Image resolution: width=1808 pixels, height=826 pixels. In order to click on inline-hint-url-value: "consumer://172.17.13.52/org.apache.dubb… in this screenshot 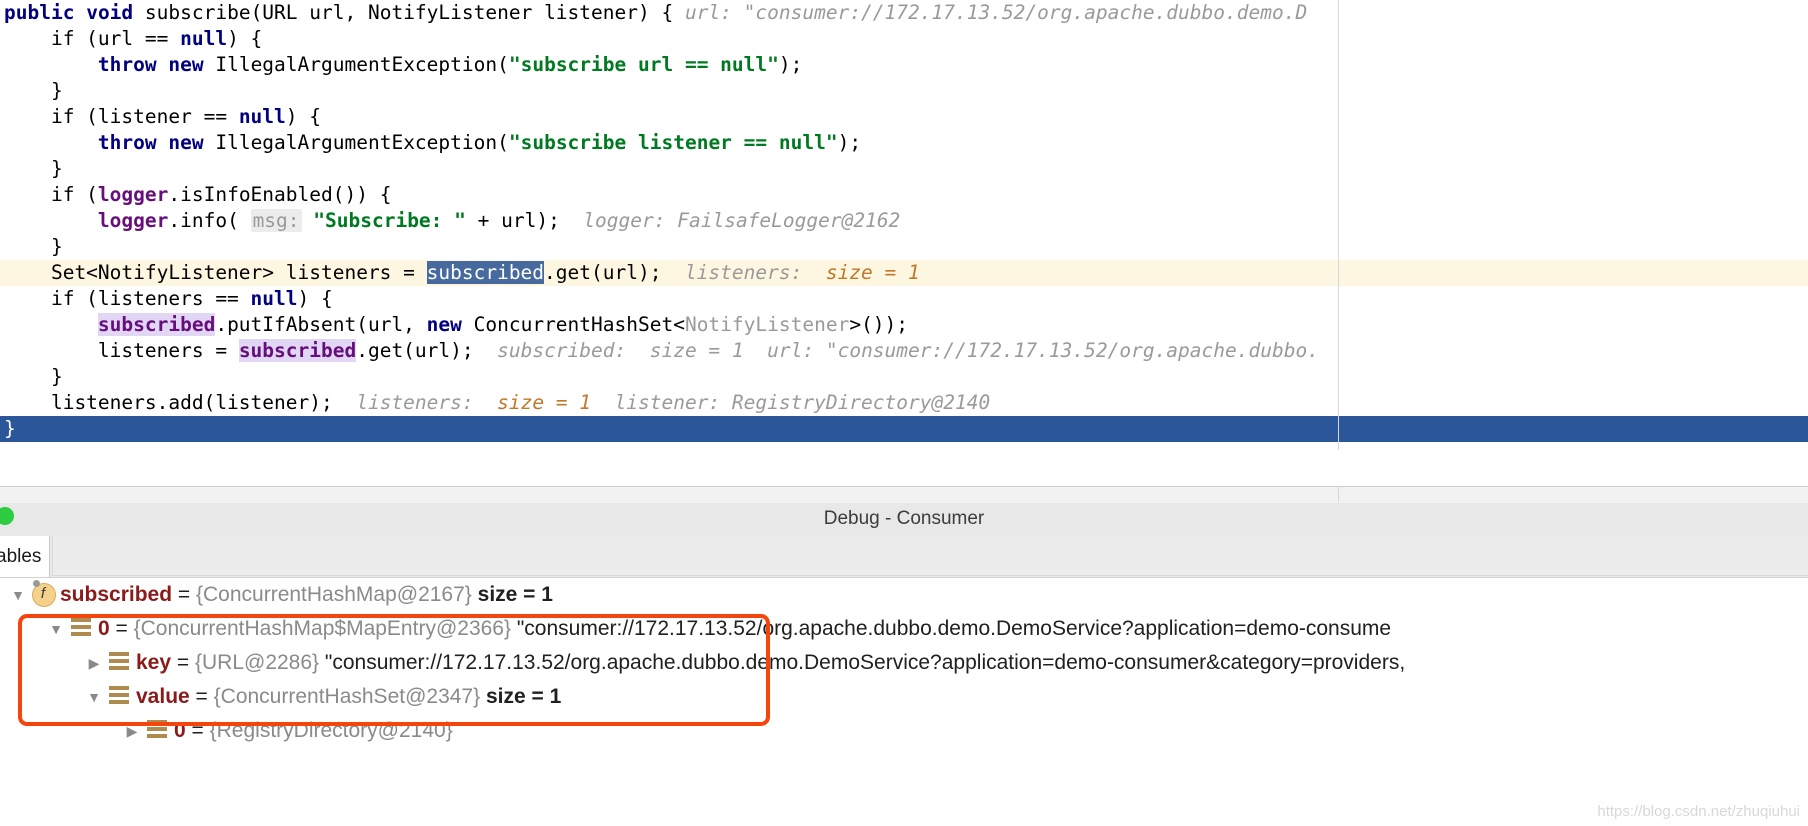, I will do `click(1019, 12)`.